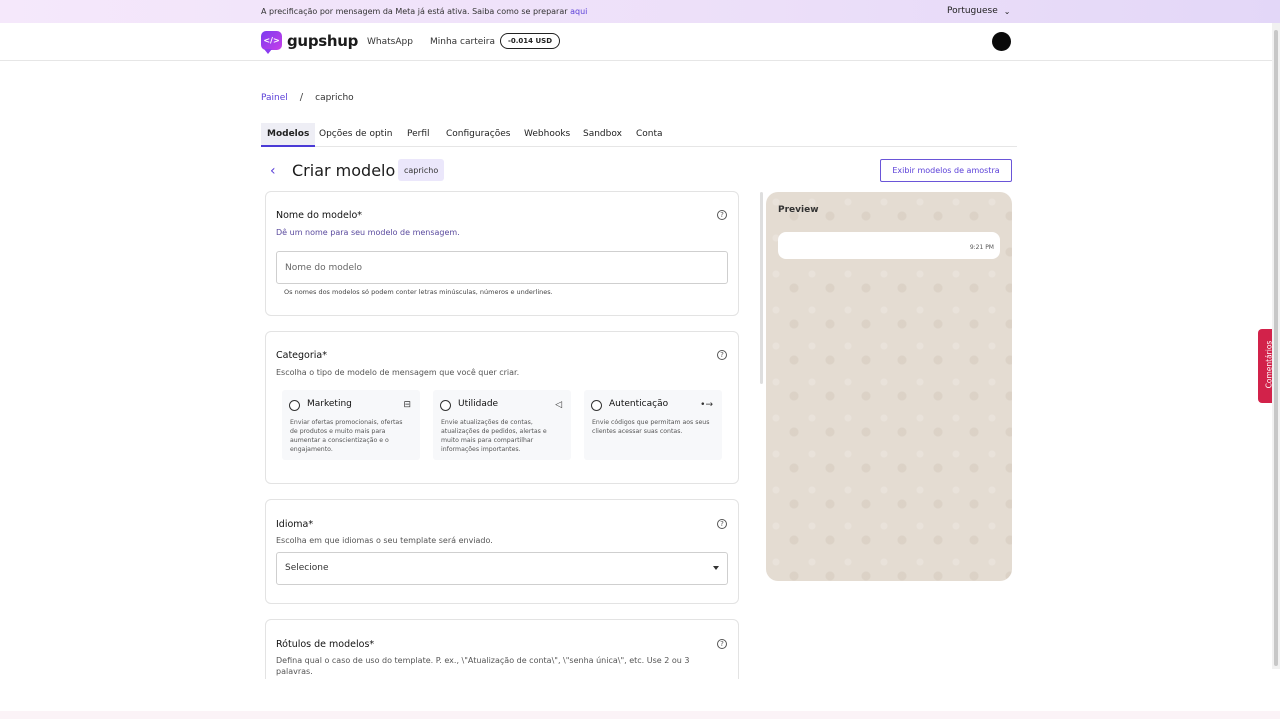 The image size is (1280, 719). I want to click on scrollbar-thumb, so click(1276, 348).